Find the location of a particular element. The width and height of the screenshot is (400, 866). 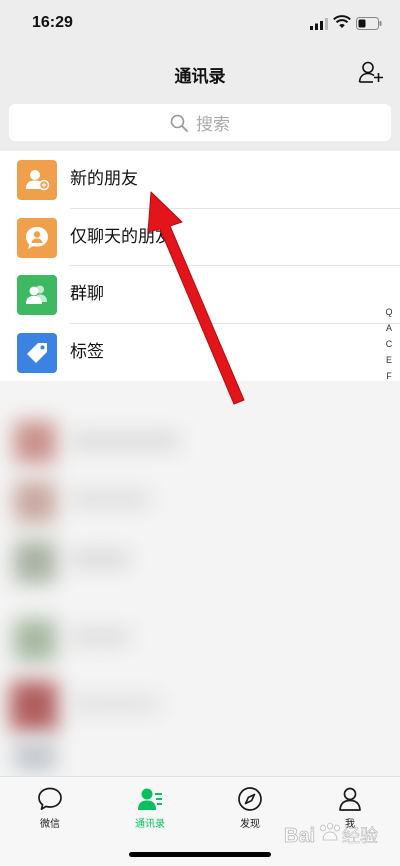

tab-label: 通讯录 is located at coordinates (150, 824).